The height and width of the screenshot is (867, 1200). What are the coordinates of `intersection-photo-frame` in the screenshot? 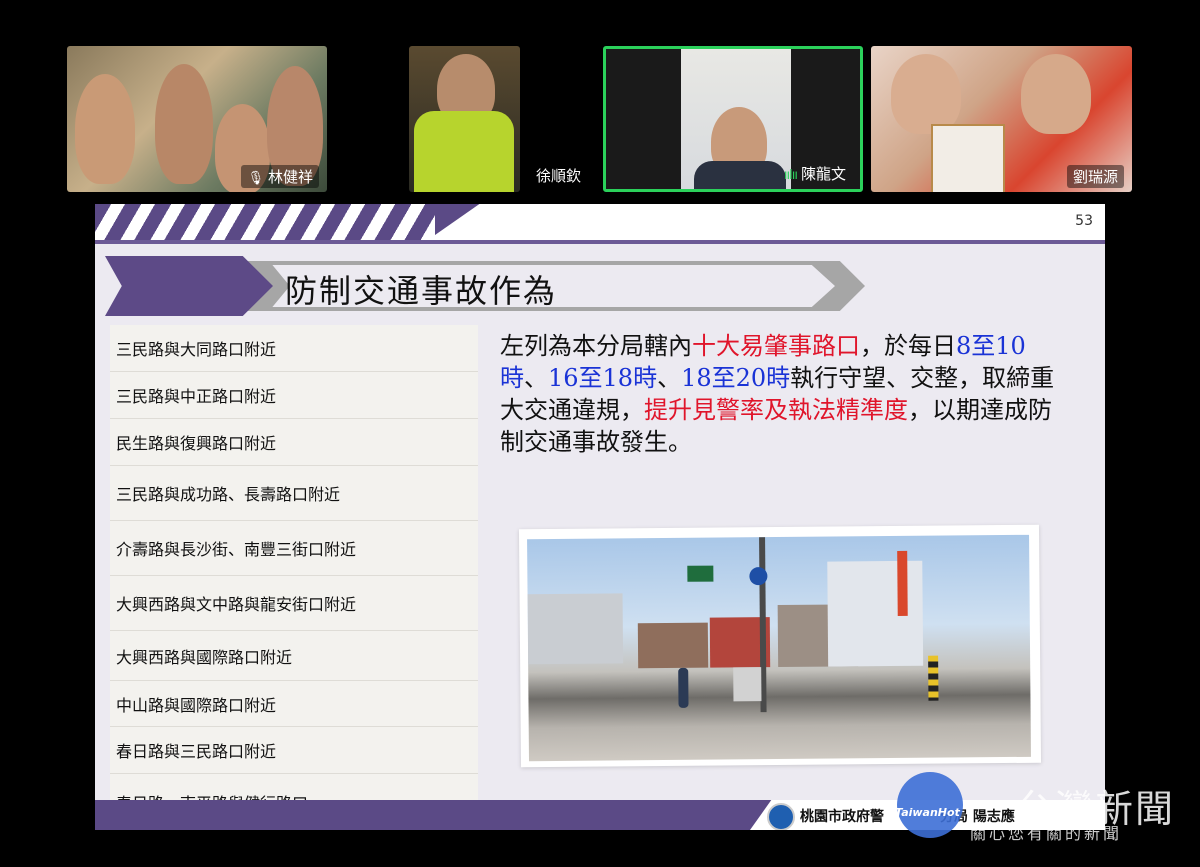 It's located at (780, 646).